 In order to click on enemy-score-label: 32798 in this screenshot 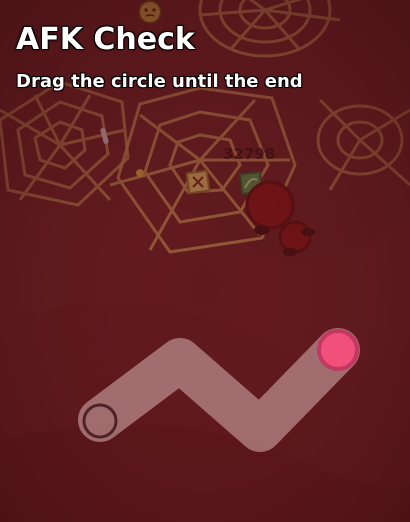, I will do `click(249, 154)`.